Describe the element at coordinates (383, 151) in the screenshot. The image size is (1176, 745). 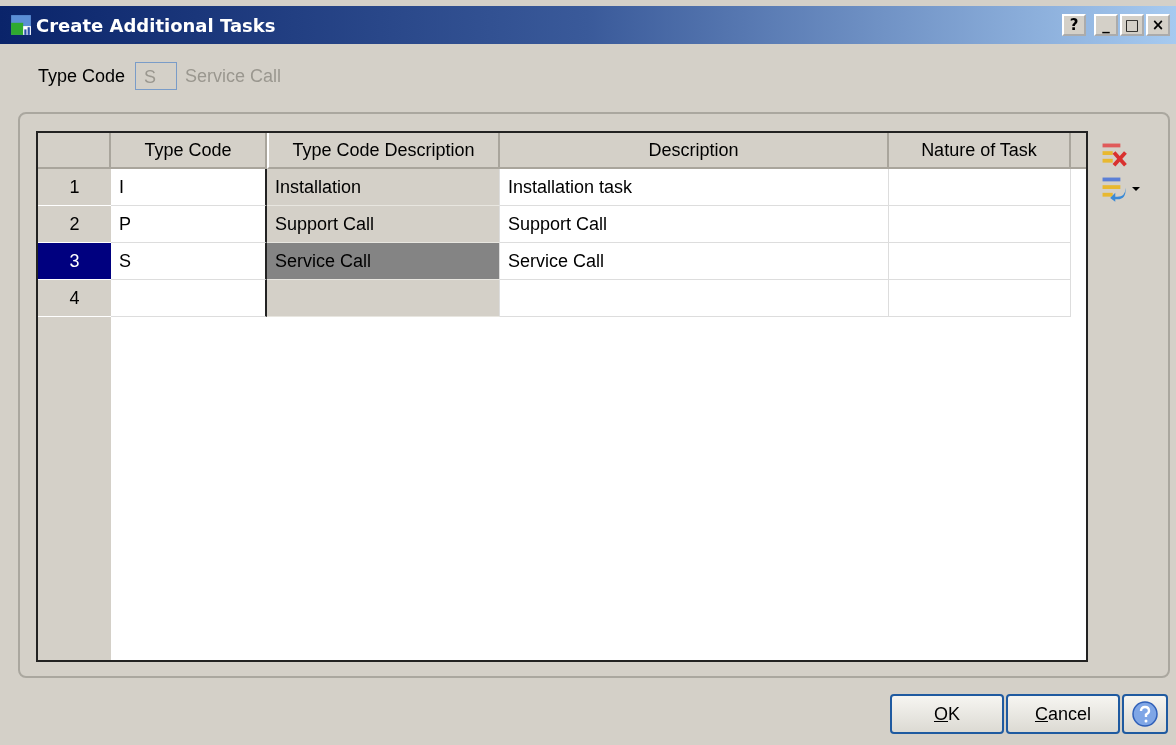
I see `column-header: Type Code Description` at that location.